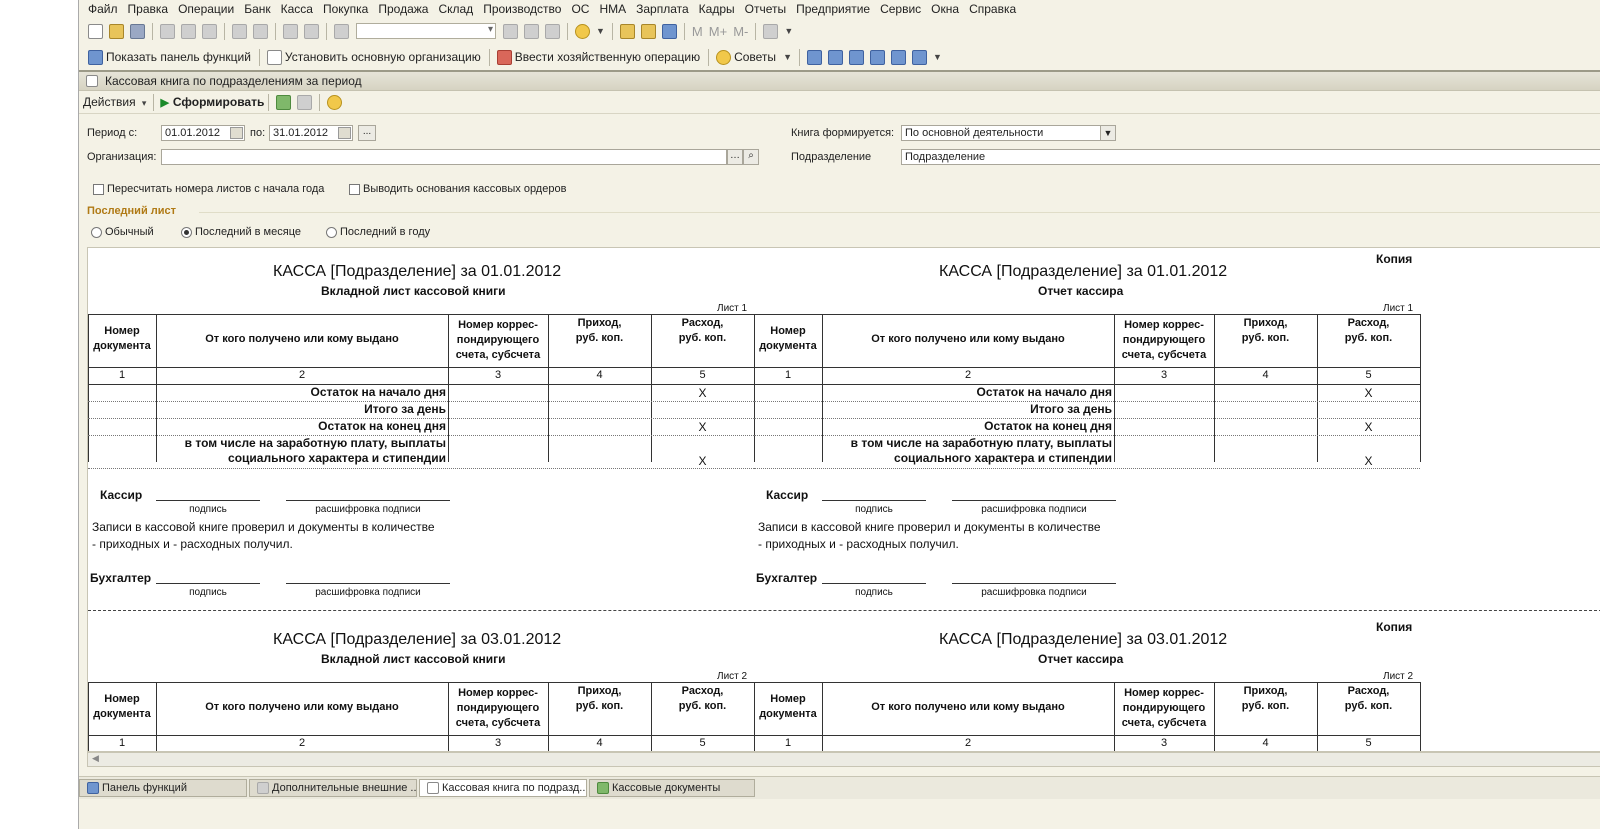 Image resolution: width=1600 pixels, height=829 pixels. What do you see at coordinates (877, 57) in the screenshot?
I see `employees-icon` at bounding box center [877, 57].